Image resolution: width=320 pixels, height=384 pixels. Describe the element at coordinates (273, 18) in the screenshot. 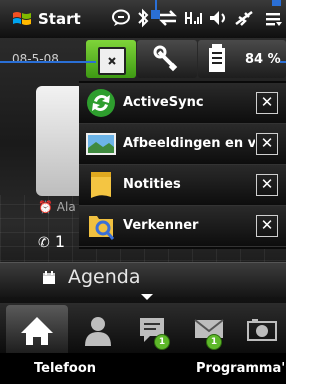

I see `menu-icon` at that location.